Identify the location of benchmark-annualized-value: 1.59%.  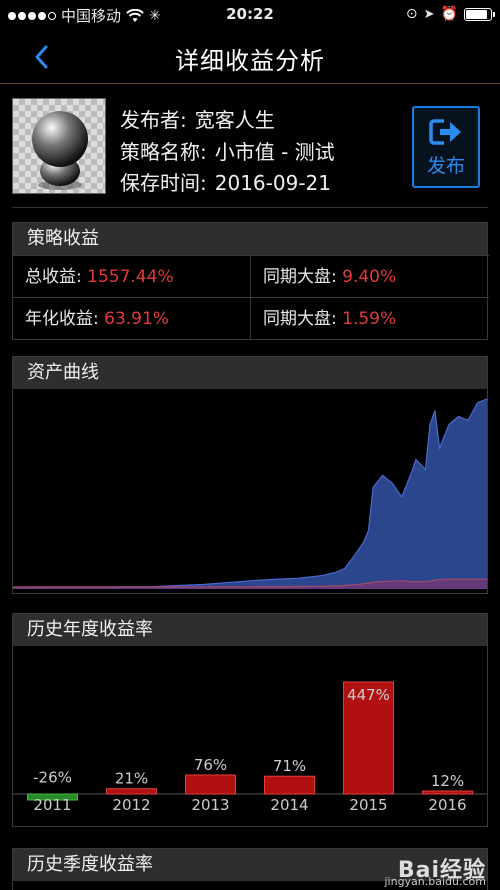
(369, 319).